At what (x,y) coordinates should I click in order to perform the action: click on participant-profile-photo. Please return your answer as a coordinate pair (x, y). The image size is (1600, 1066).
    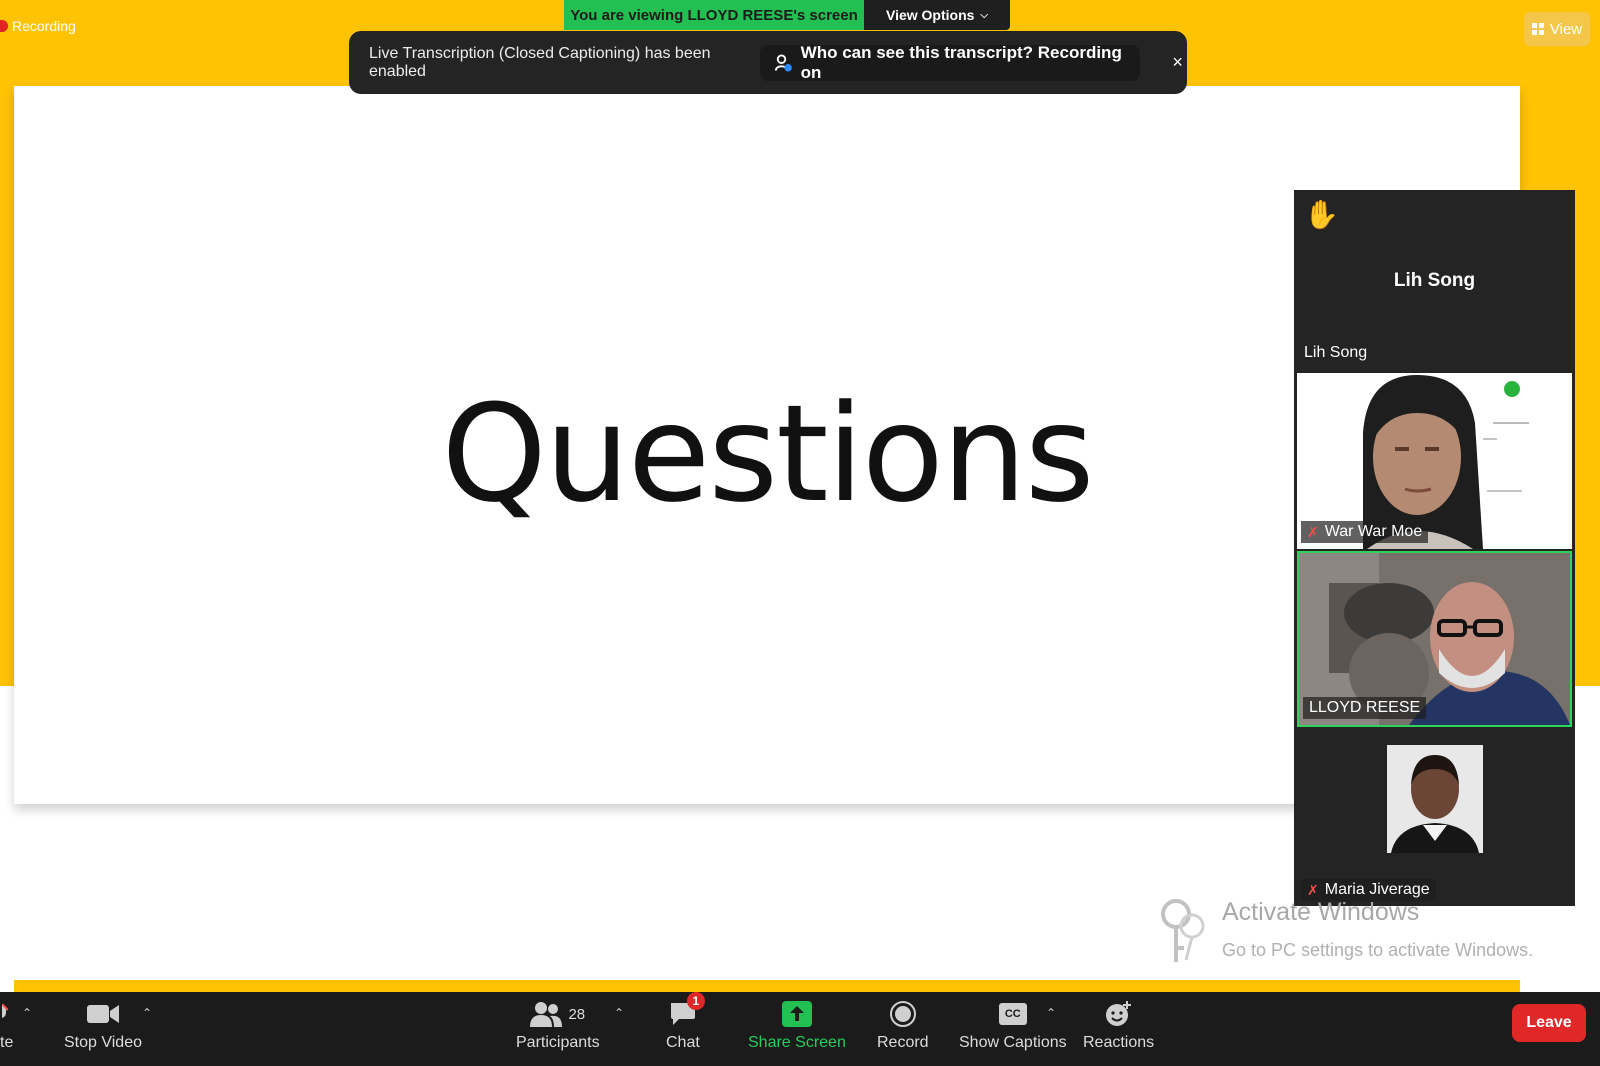
    Looking at the image, I should click on (1435, 799).